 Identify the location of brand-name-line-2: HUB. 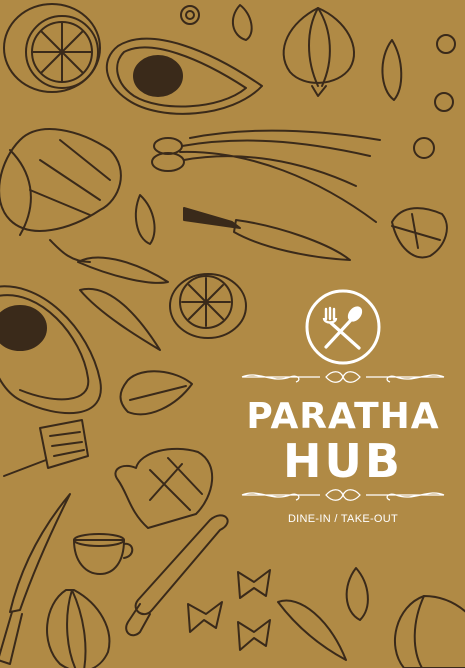
(343, 461).